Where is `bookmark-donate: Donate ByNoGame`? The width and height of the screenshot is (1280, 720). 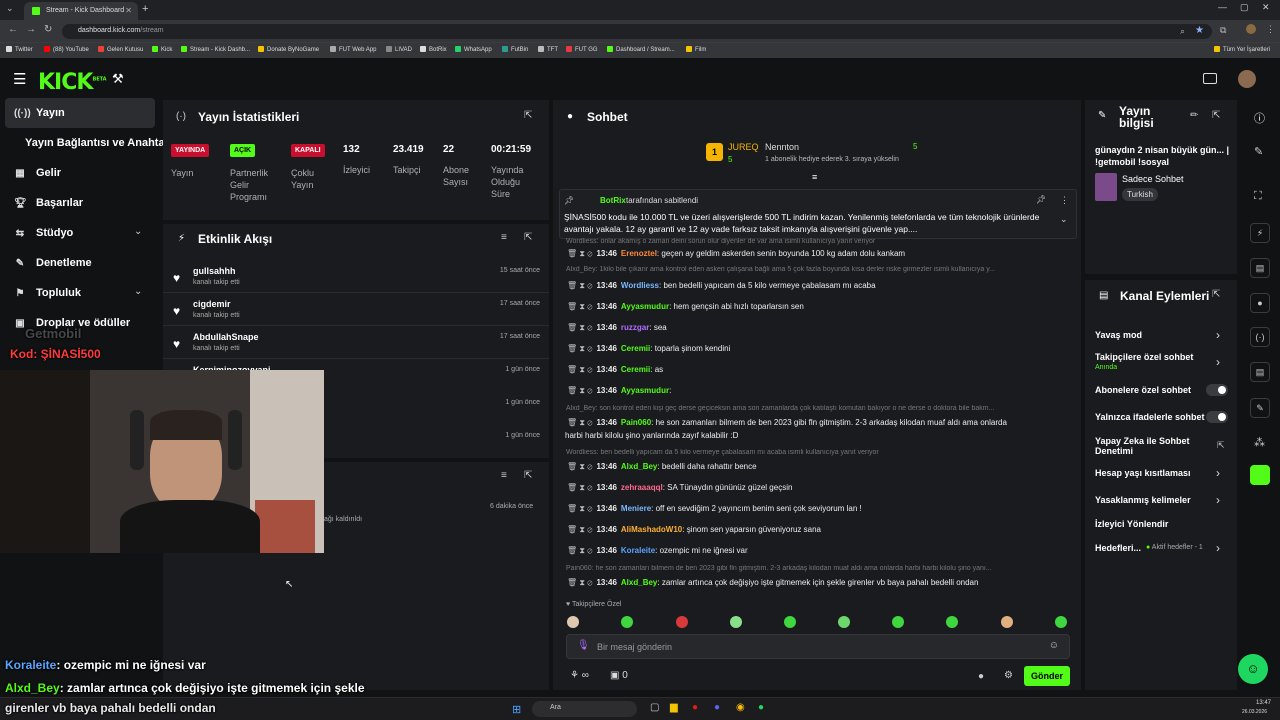
bookmark-donate: Donate ByNoGame is located at coordinates (288, 49).